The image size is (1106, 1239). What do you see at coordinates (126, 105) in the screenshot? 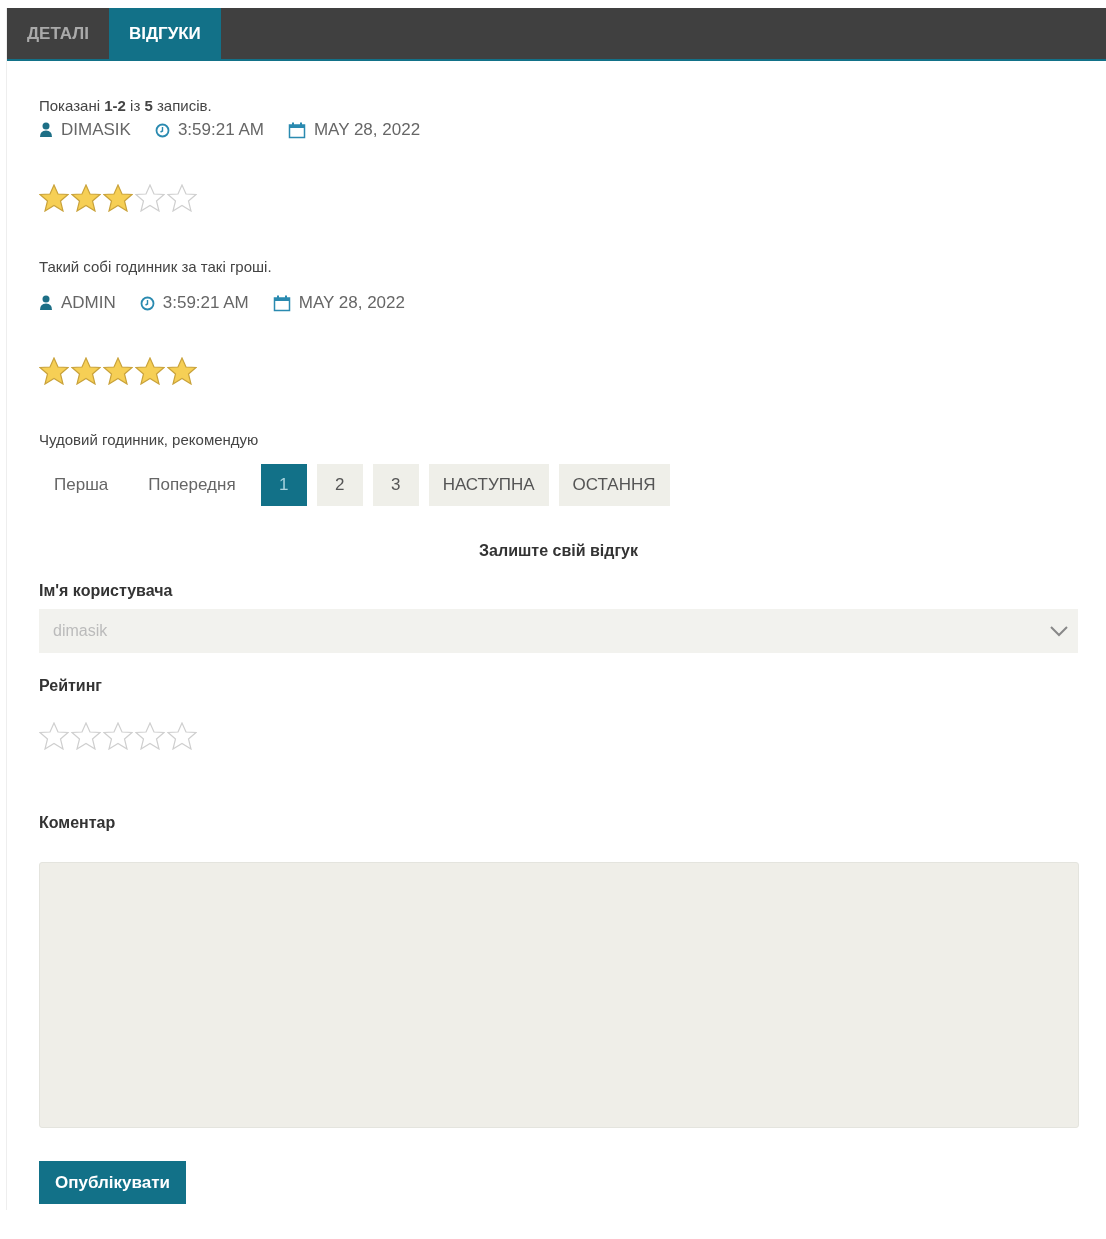
I see `records-summary: Показані 1-2 із 5 записів.` at bounding box center [126, 105].